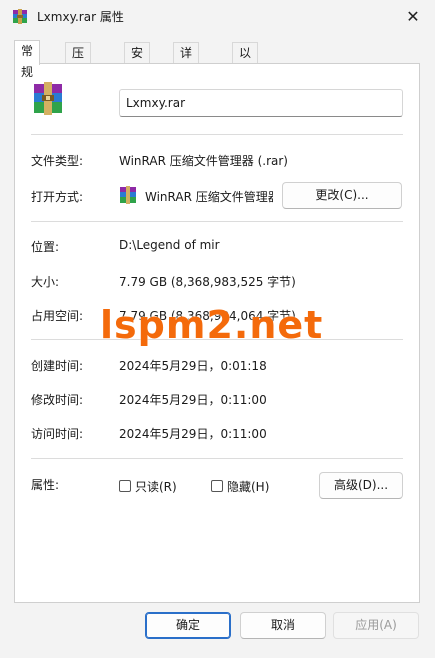 The width and height of the screenshot is (435, 658). I want to click on file-name-input, so click(261, 103).